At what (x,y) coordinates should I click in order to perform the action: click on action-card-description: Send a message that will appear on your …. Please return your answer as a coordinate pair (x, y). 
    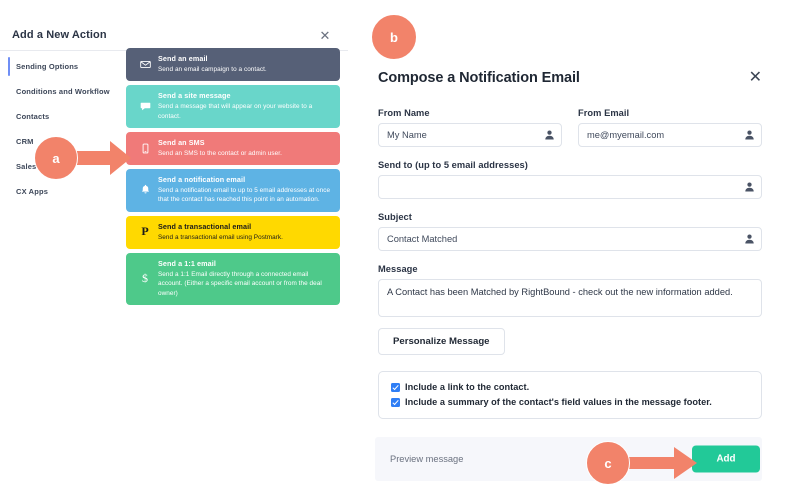
    Looking at the image, I should click on (235, 111).